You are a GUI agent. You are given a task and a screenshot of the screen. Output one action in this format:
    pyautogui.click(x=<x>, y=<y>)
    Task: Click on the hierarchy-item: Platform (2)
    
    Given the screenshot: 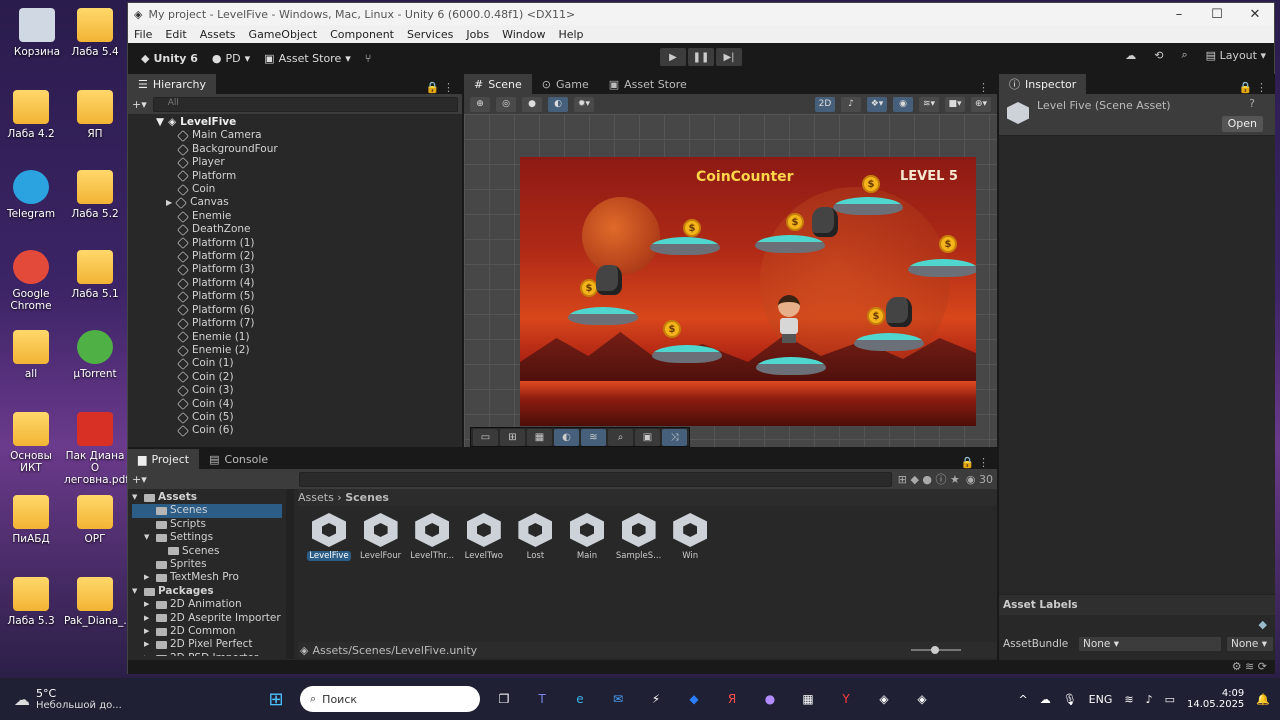 What is the action you would take?
    pyautogui.click(x=309, y=256)
    